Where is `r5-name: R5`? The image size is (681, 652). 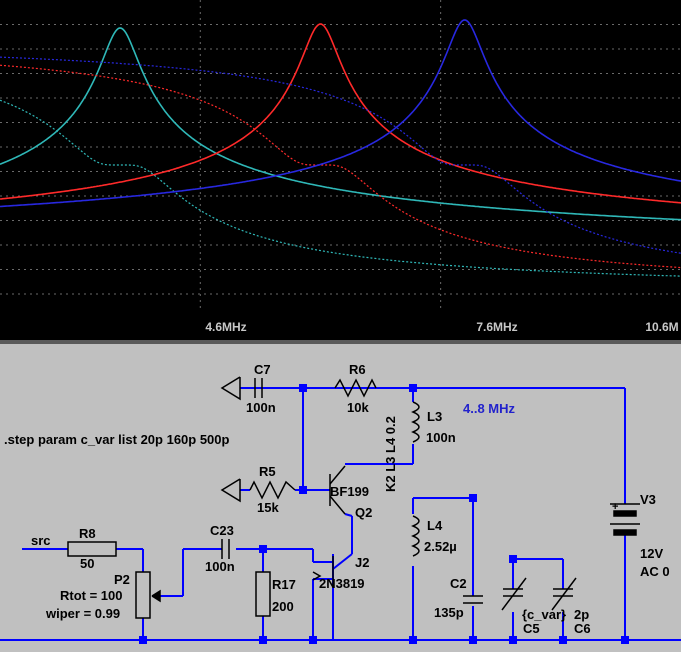
r5-name: R5 is located at coordinates (267, 472).